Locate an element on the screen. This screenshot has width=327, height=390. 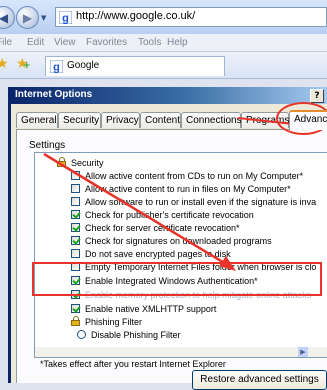
setting-label: Do not save encrypted pages to disk is located at coordinates (158, 254).